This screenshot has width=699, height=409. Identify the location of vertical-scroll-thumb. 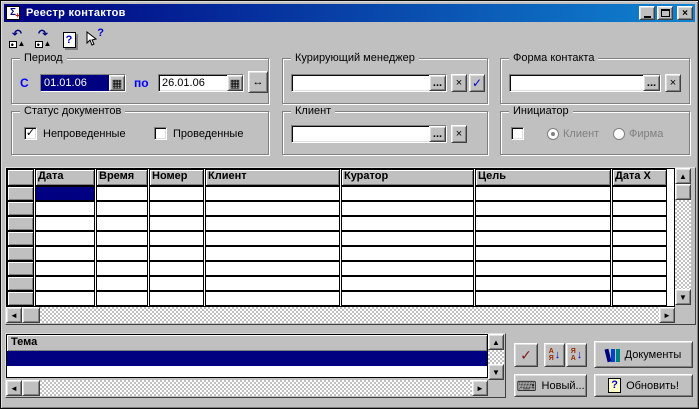
(683, 192).